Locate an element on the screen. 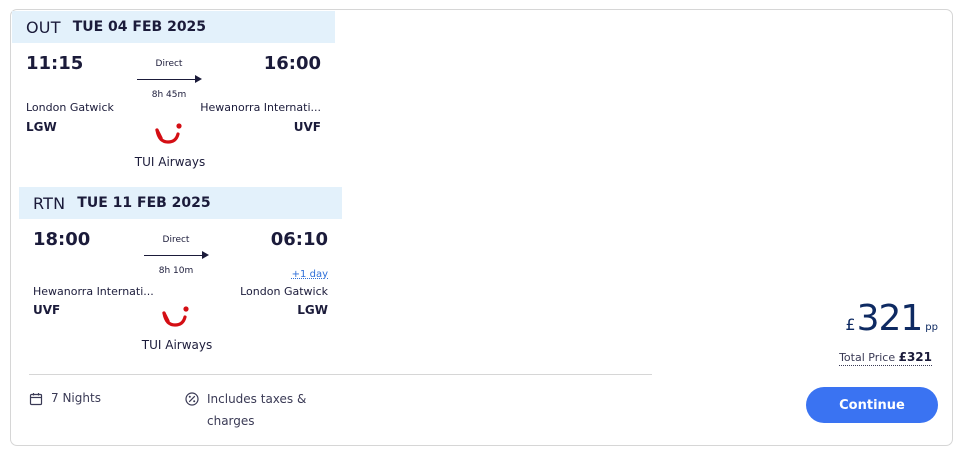 The height and width of the screenshot is (457, 974). outbound-departure-code: LGW is located at coordinates (41, 127).